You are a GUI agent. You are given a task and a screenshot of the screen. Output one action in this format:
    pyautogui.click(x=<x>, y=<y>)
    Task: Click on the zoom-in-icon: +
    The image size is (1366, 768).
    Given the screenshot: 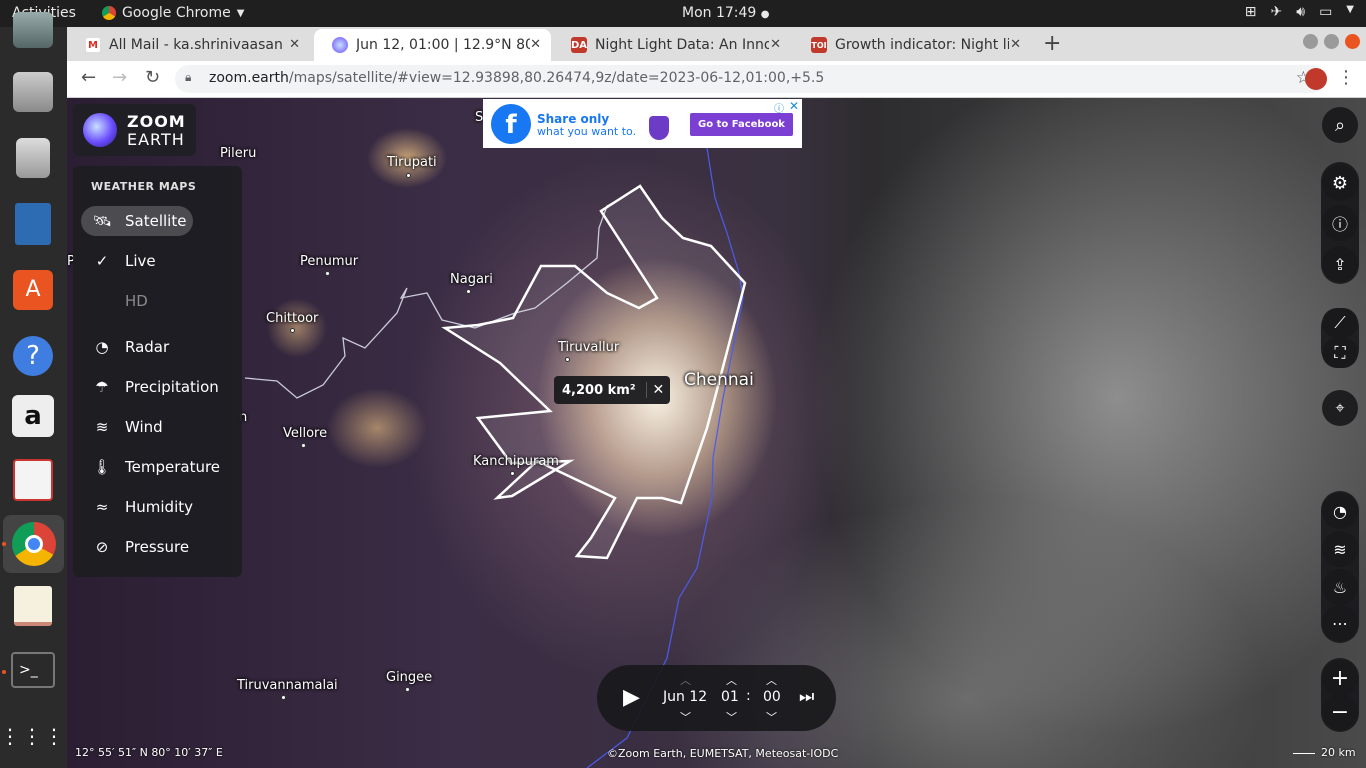 What is the action you would take?
    pyautogui.click(x=1340, y=678)
    